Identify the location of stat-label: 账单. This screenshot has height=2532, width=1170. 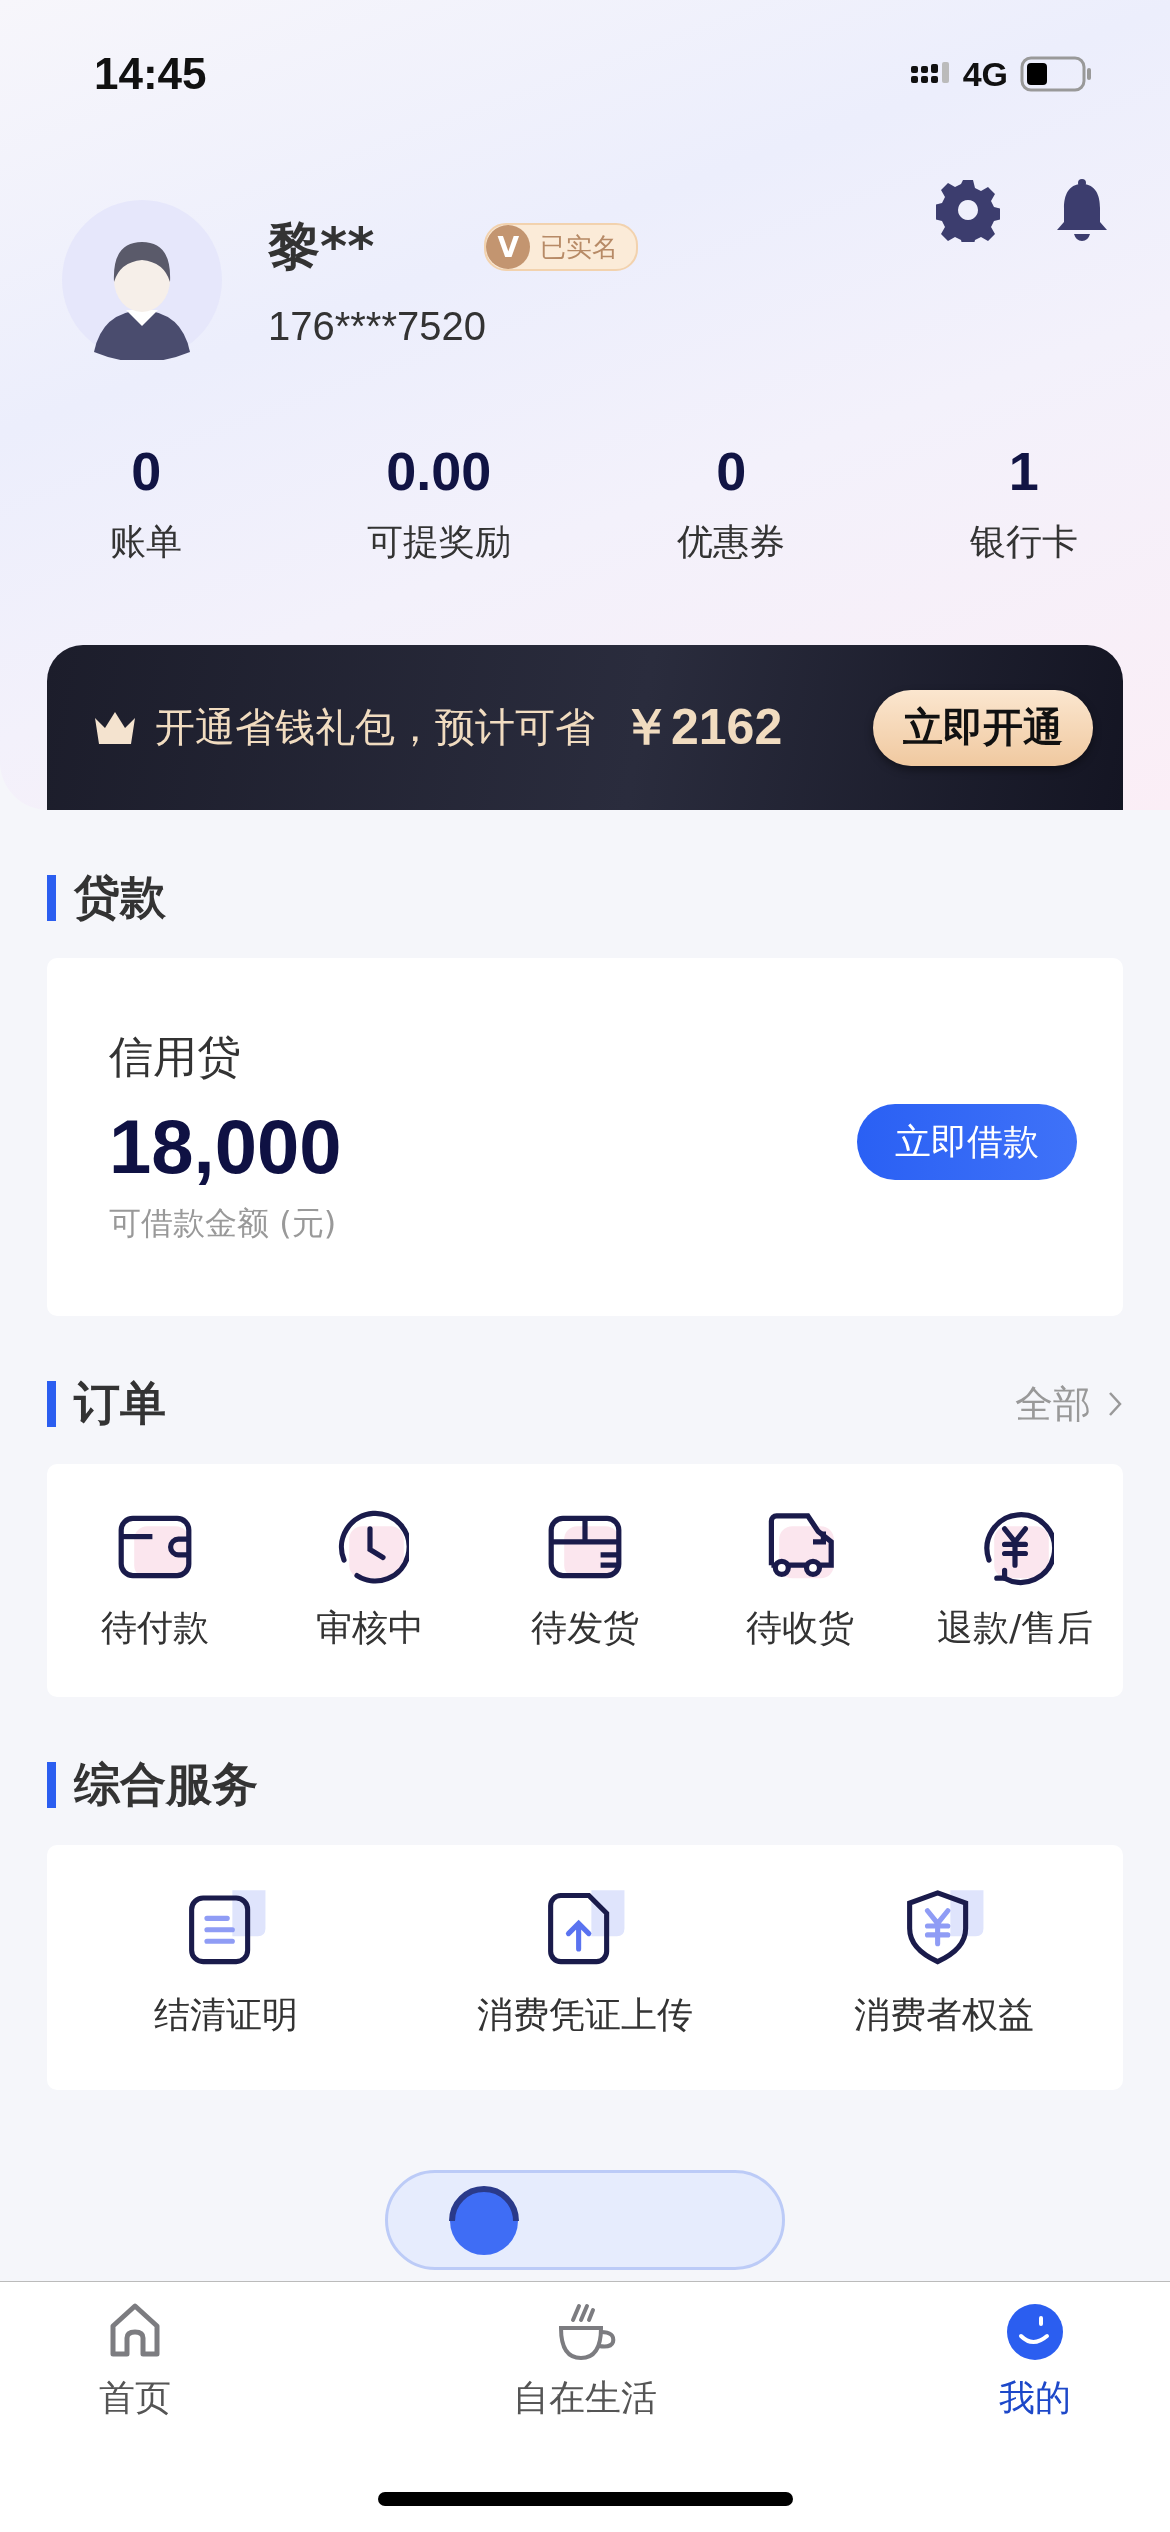
(146, 542).